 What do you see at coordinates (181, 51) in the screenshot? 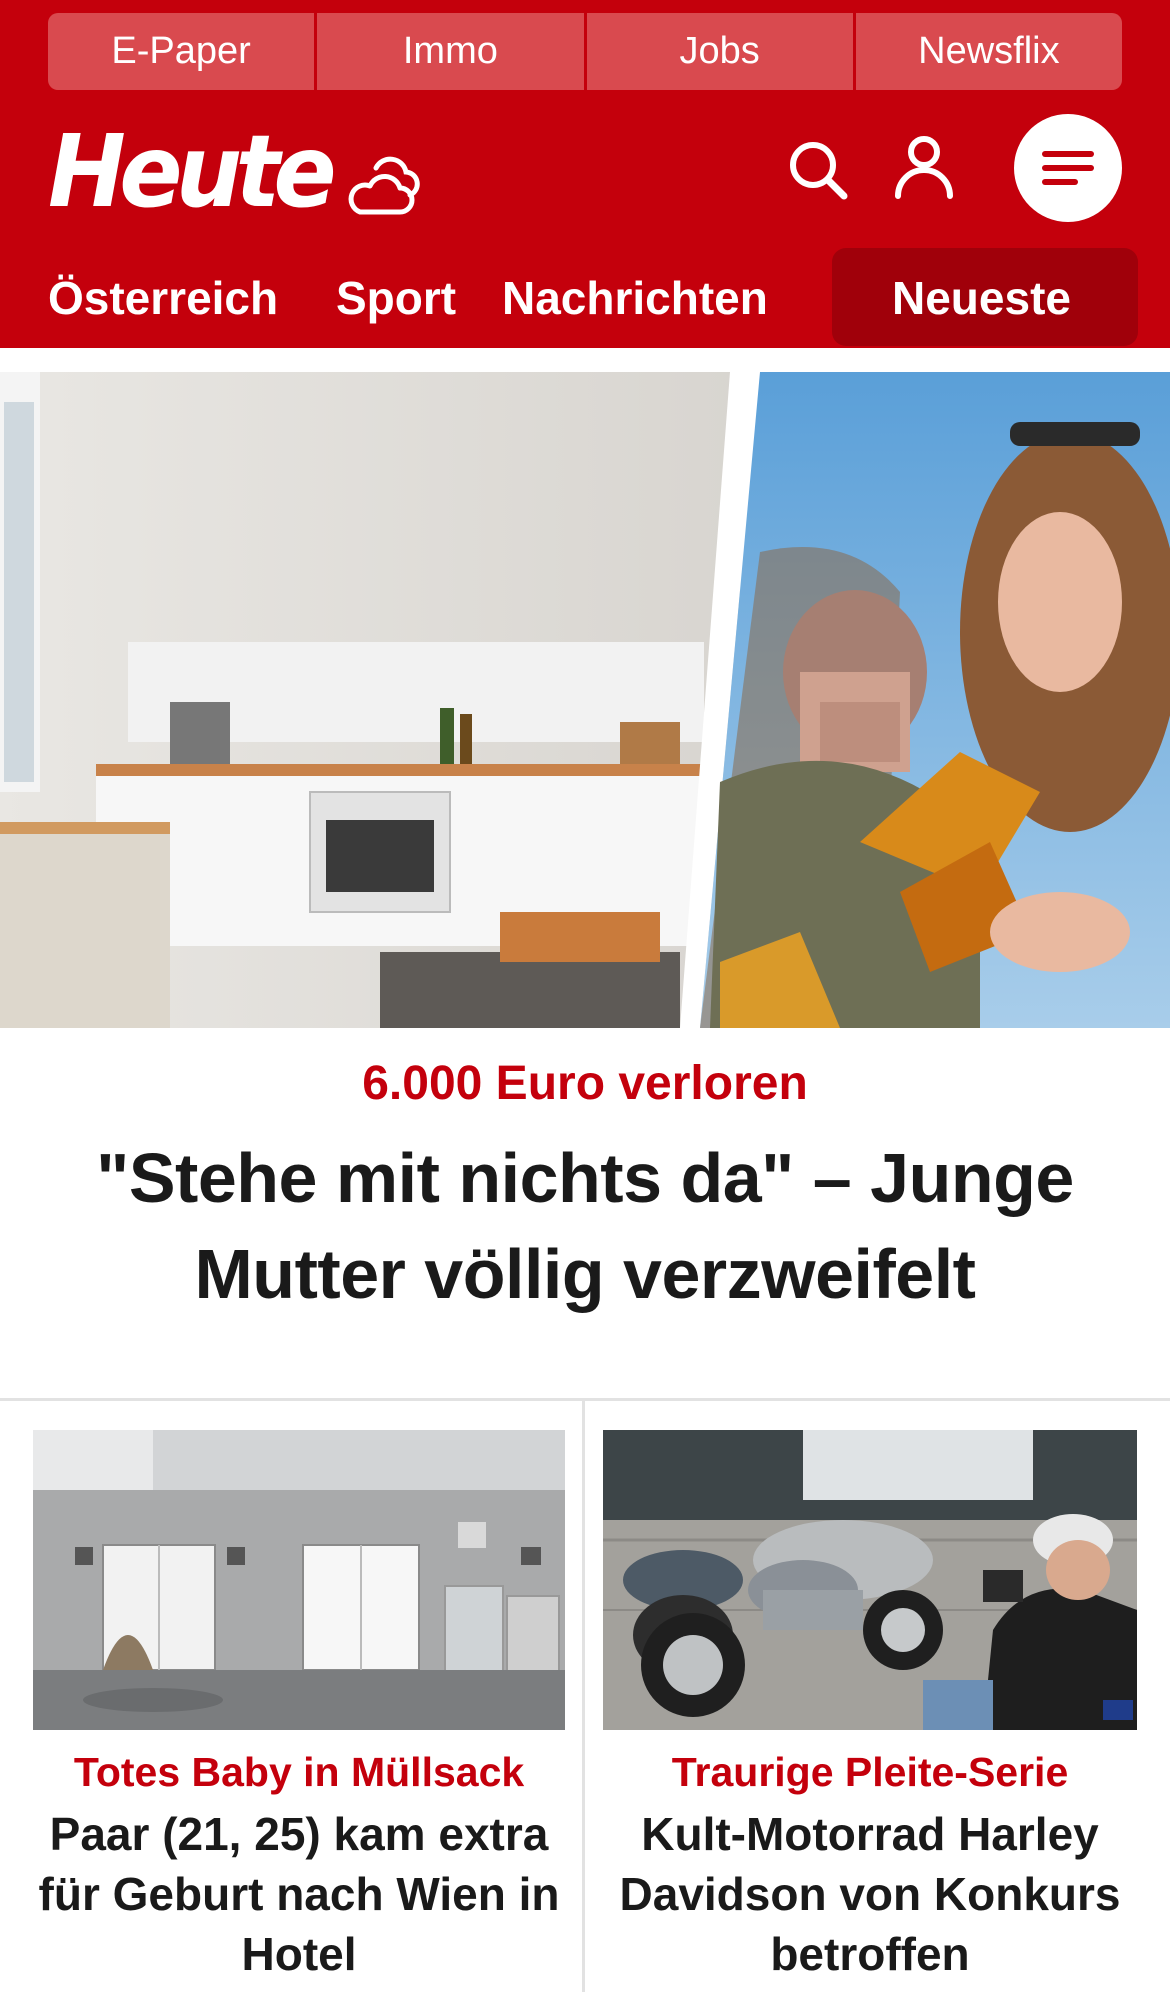
I see `top-link-epaper: E-Paper` at bounding box center [181, 51].